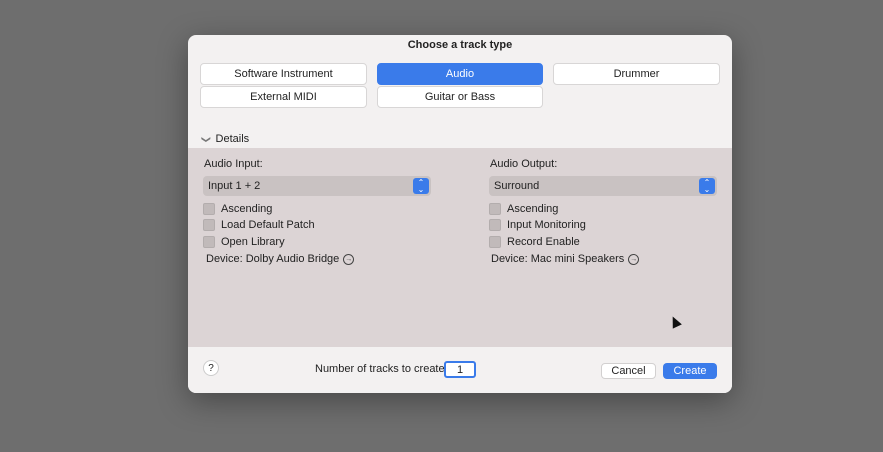 This screenshot has width=883, height=452. What do you see at coordinates (317, 186) in the screenshot?
I see `audio-input-select: Input 1 + 2 ⌃ ⌄` at bounding box center [317, 186].